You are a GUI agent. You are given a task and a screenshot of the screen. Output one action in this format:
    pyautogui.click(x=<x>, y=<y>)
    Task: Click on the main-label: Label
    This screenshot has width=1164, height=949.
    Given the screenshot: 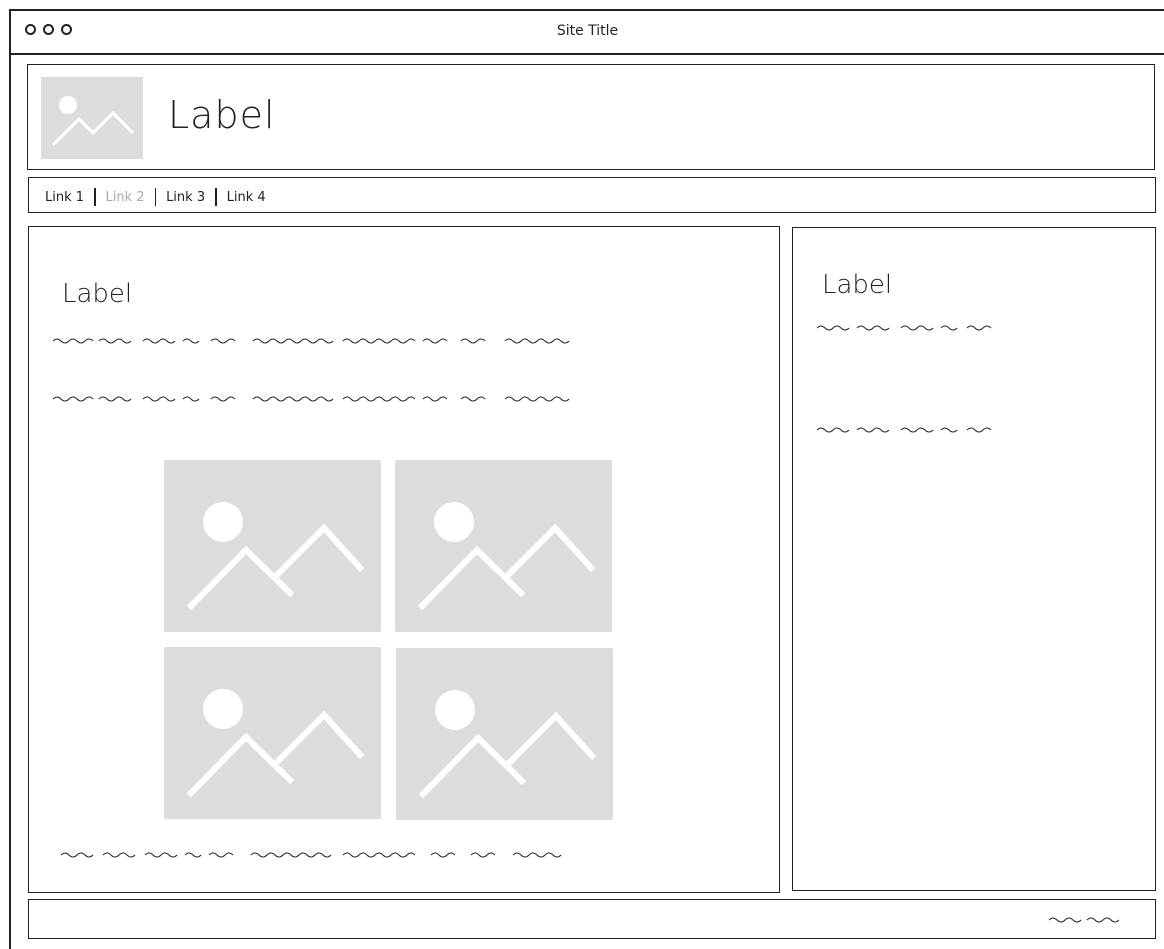 What is the action you would take?
    pyautogui.click(x=97, y=294)
    